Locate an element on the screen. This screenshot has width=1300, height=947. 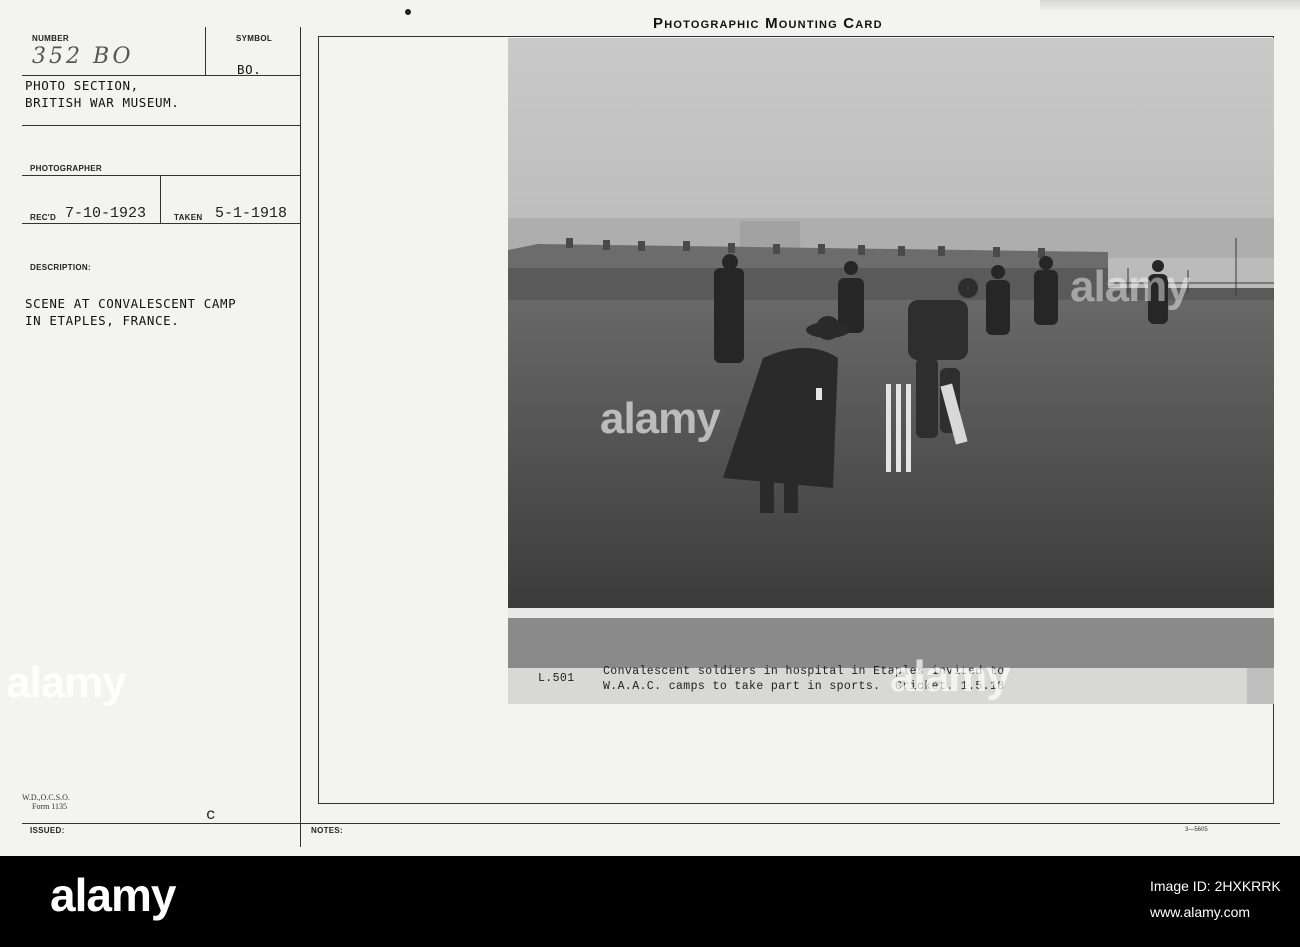
issued-mark: c is located at coordinates (211, 815).